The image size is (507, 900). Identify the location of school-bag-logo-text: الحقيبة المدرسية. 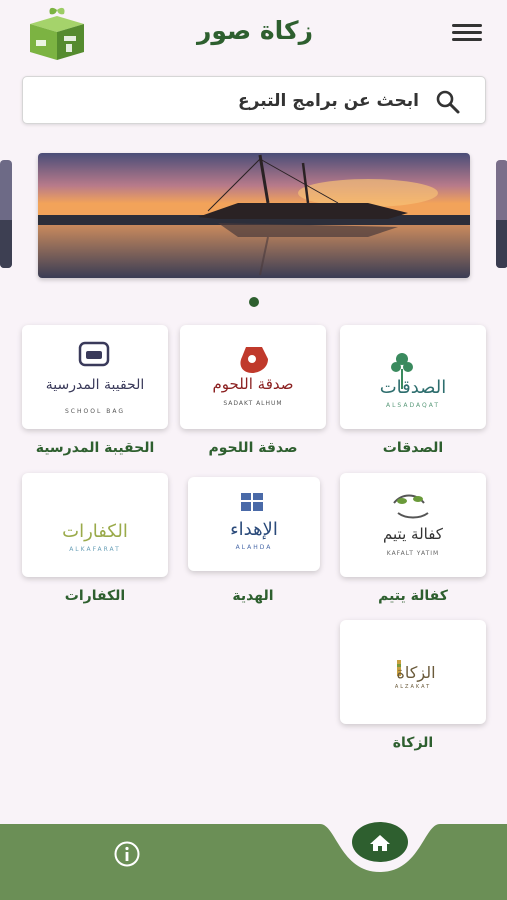
(95, 385).